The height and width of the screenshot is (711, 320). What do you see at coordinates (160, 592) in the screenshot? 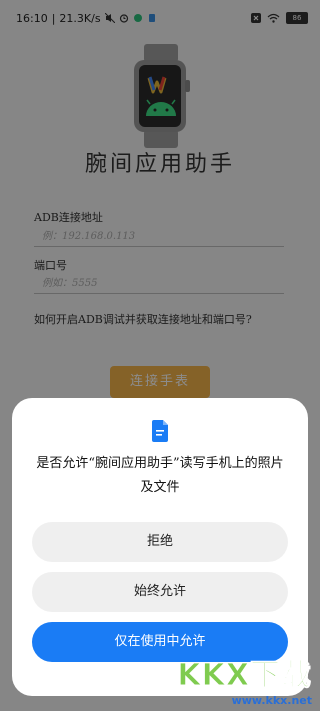
I see `always-allow-button: 始终允许` at bounding box center [160, 592].